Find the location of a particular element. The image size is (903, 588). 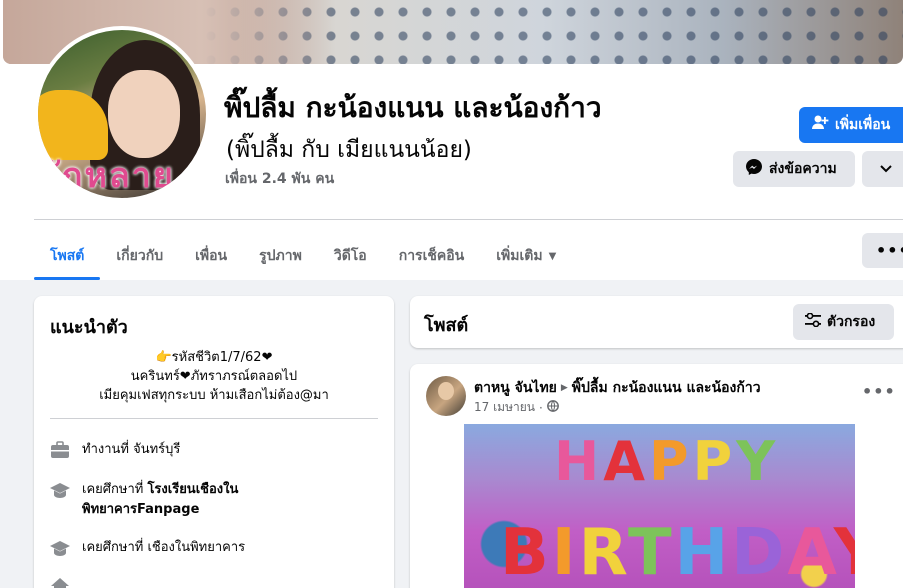

tab-checkins: การเช็คอิน is located at coordinates (432, 256).